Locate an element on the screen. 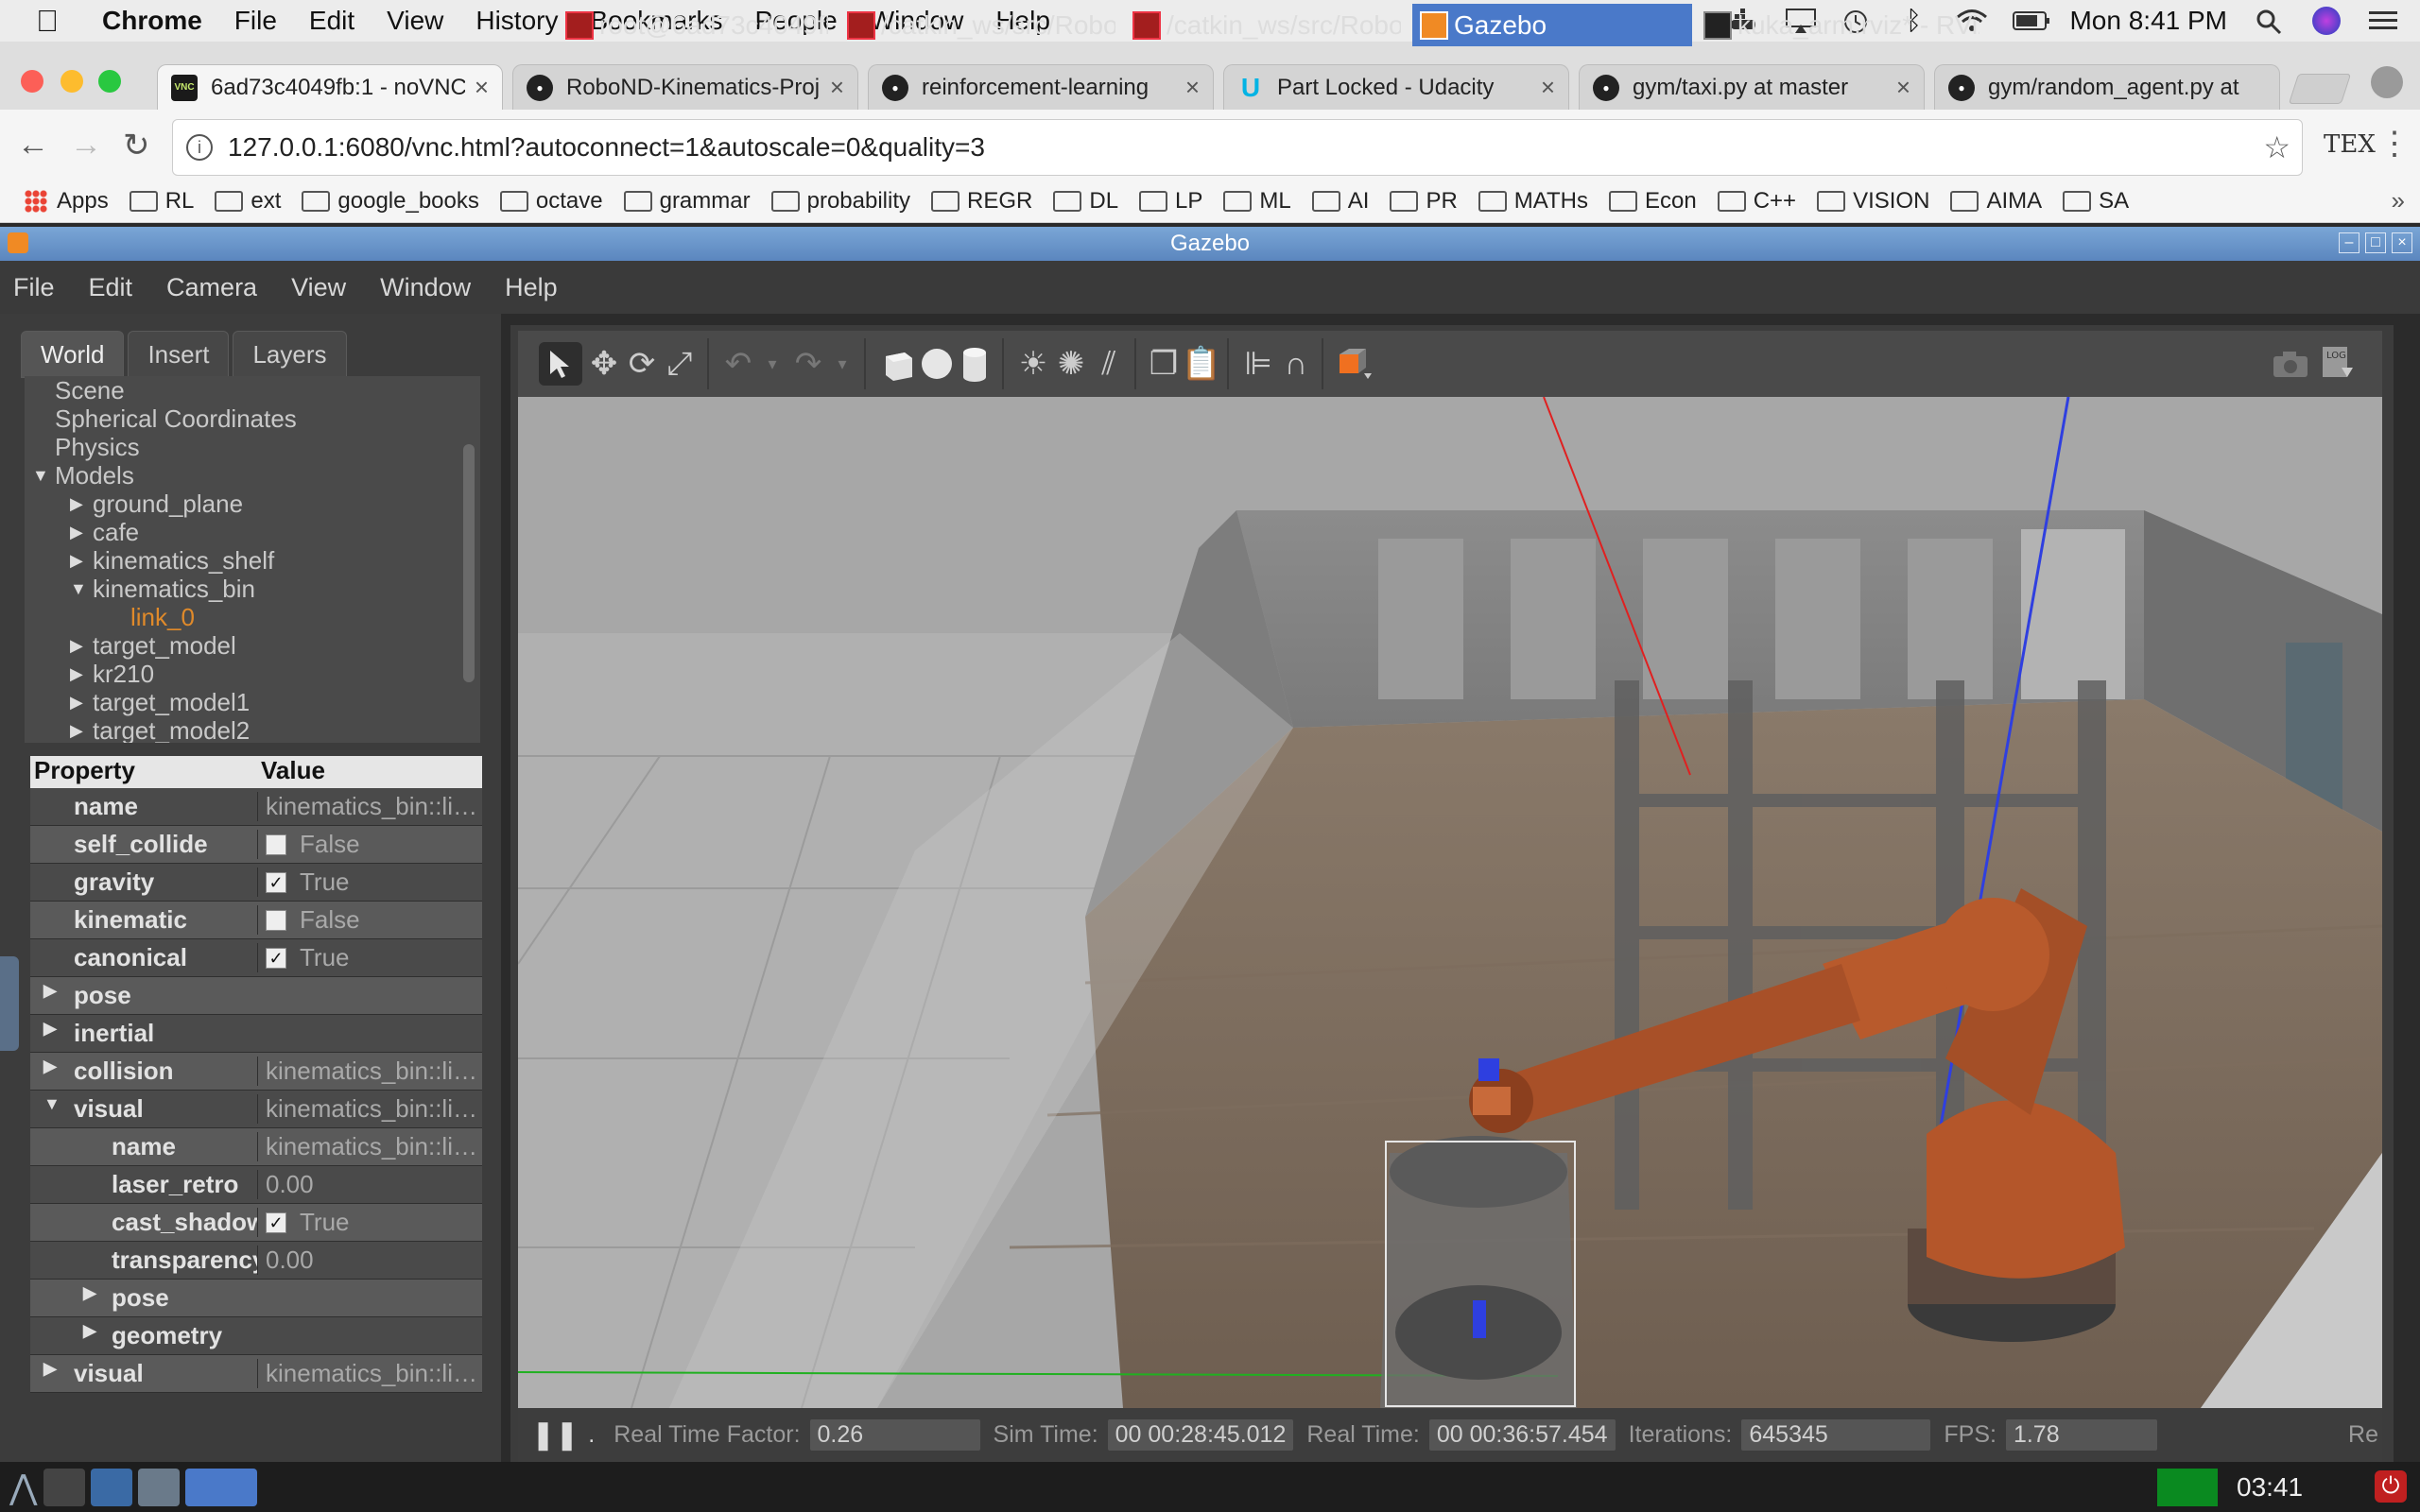 The width and height of the screenshot is (2420, 1512). bookmark-folder: SA is located at coordinates (2096, 201).